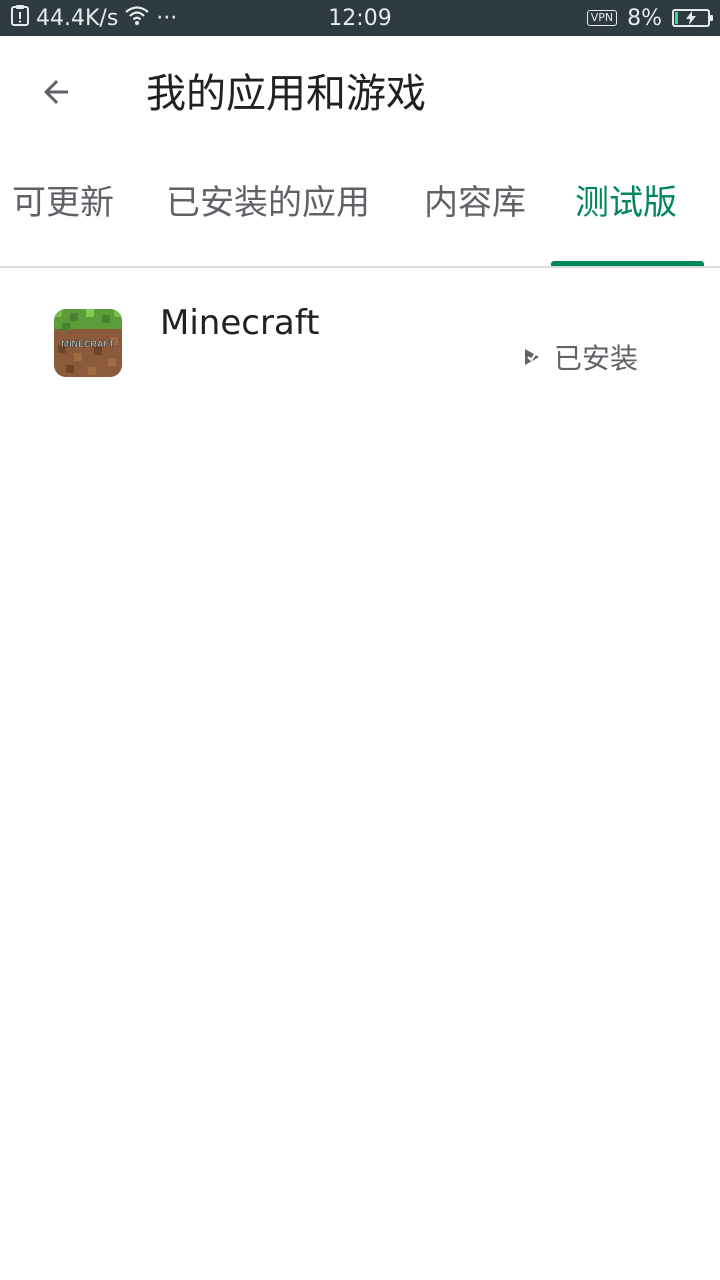 The height and width of the screenshot is (1280, 720). I want to click on installed-status: 已安装, so click(580, 357).